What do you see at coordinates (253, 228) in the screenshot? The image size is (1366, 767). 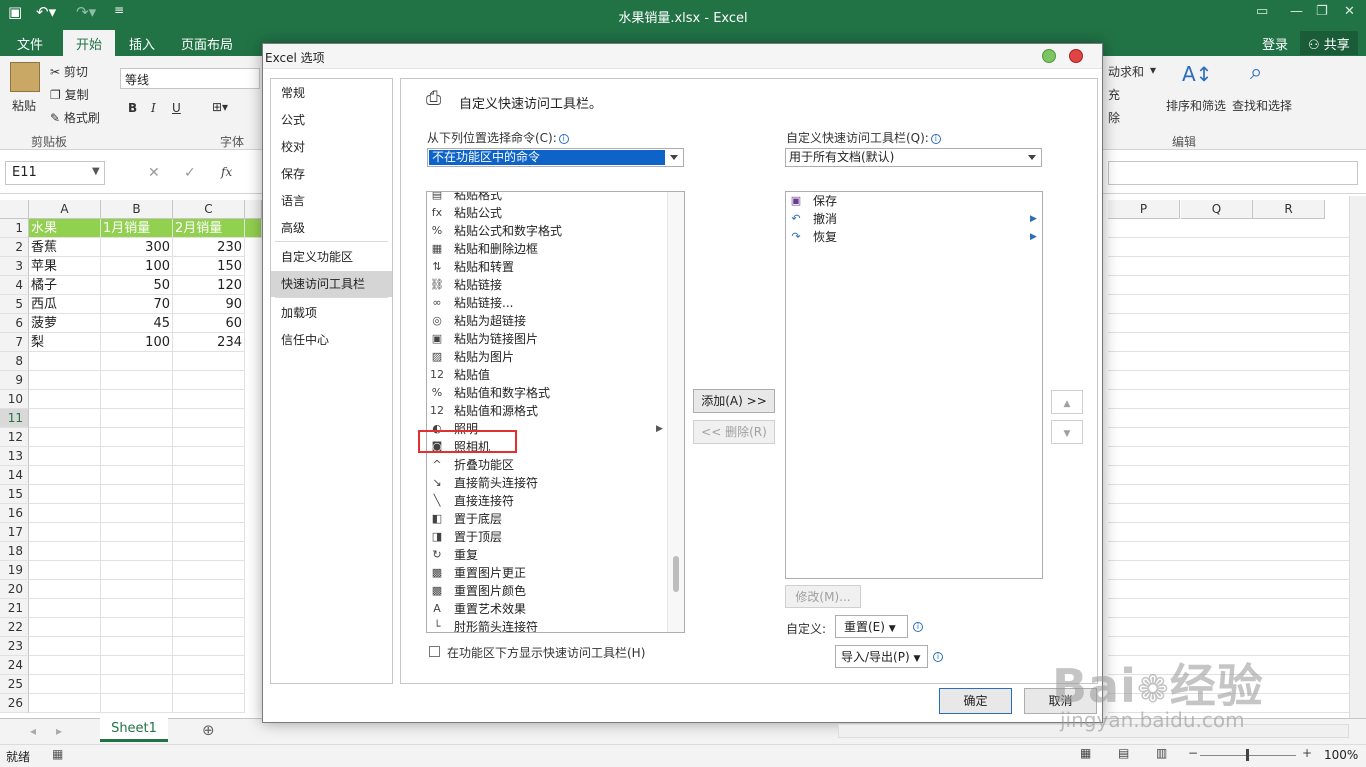 I see `header-cell` at bounding box center [253, 228].